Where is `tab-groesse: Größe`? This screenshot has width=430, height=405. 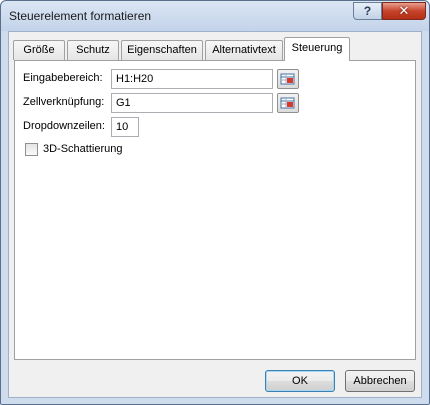
tab-groesse: Größe is located at coordinates (39, 50).